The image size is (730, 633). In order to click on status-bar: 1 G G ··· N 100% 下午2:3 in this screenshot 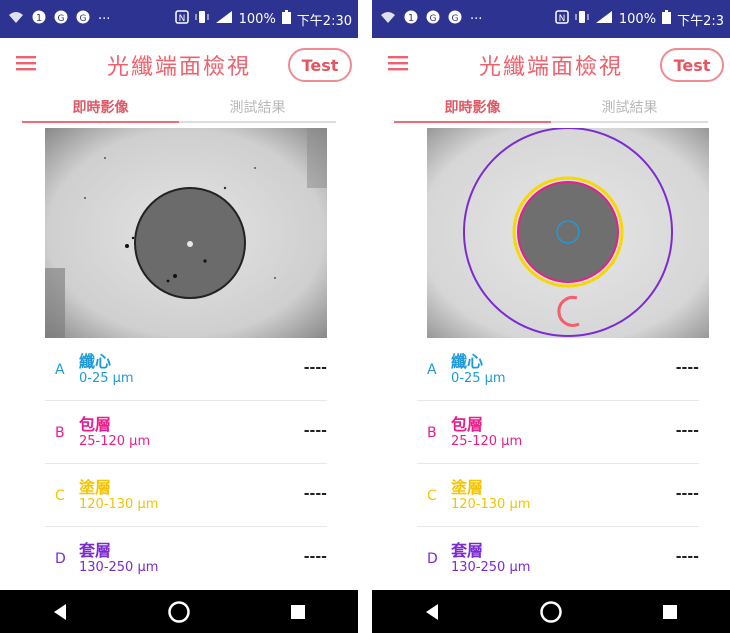, I will do `click(551, 19)`.